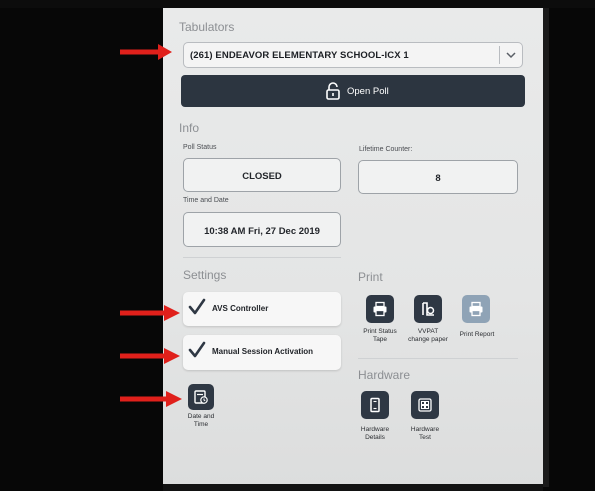  What do you see at coordinates (477, 334) in the screenshot?
I see `print-report-caption: Print Report` at bounding box center [477, 334].